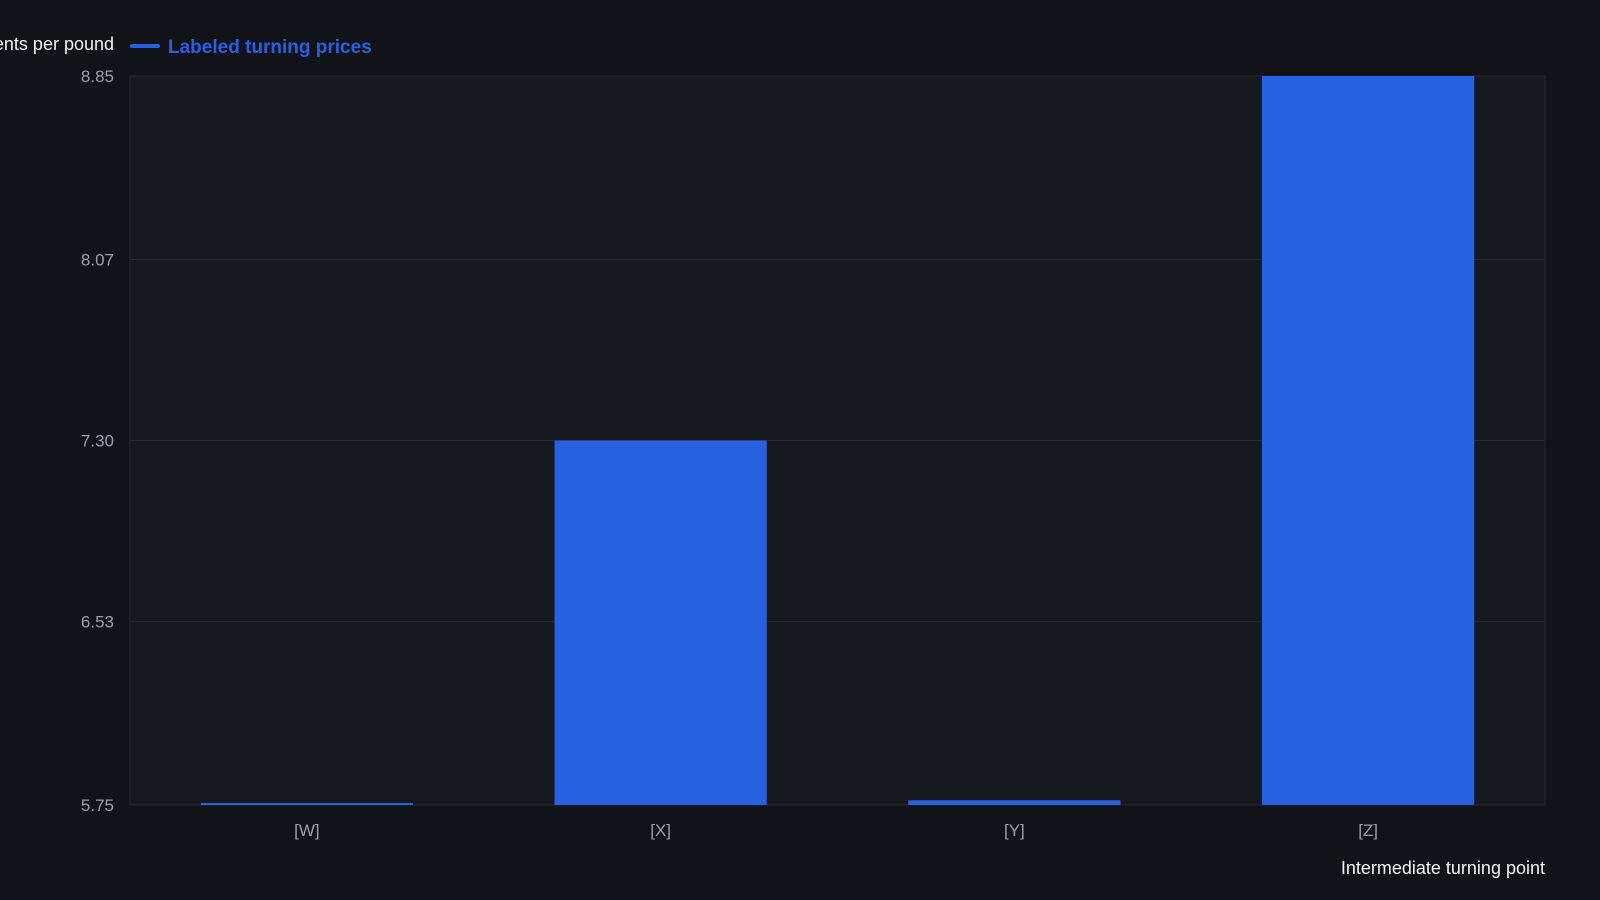  Describe the element at coordinates (306, 804) in the screenshot. I see `bar-w` at that location.